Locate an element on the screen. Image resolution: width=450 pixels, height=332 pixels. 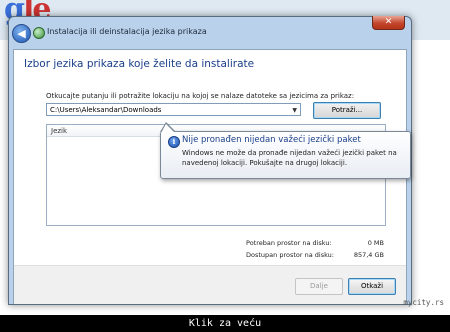
back-button: ◀ is located at coordinates (21, 33).